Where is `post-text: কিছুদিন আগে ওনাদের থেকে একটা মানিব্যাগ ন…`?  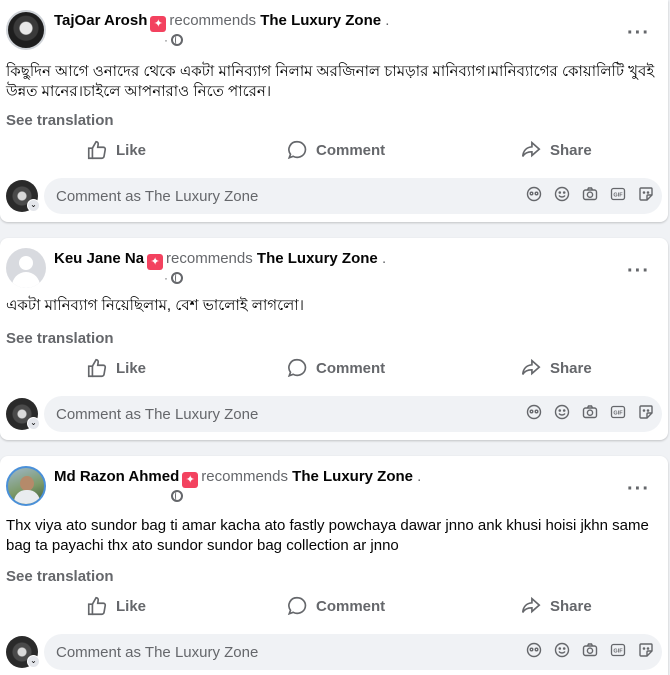 post-text: কিছুদিন আগে ওনাদের থেকে একটা মানিব্যাগ ন… is located at coordinates (330, 81).